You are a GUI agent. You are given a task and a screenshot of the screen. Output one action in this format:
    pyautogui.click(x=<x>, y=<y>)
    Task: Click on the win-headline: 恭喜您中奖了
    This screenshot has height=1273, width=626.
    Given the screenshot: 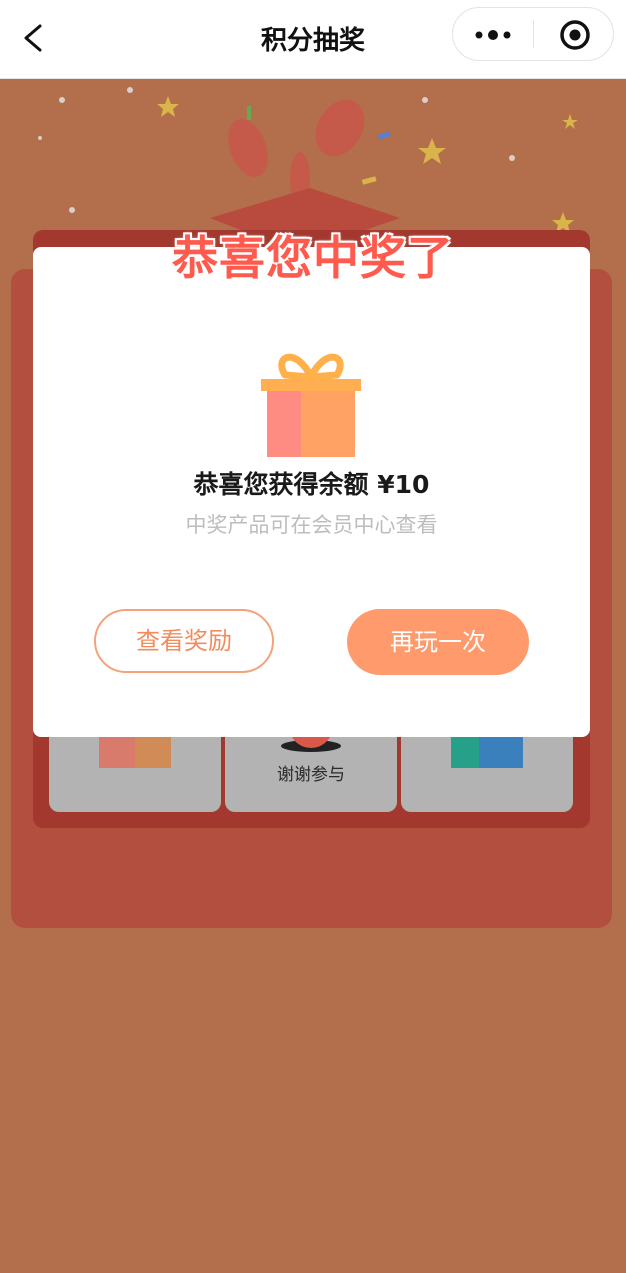 What is the action you would take?
    pyautogui.click(x=313, y=258)
    